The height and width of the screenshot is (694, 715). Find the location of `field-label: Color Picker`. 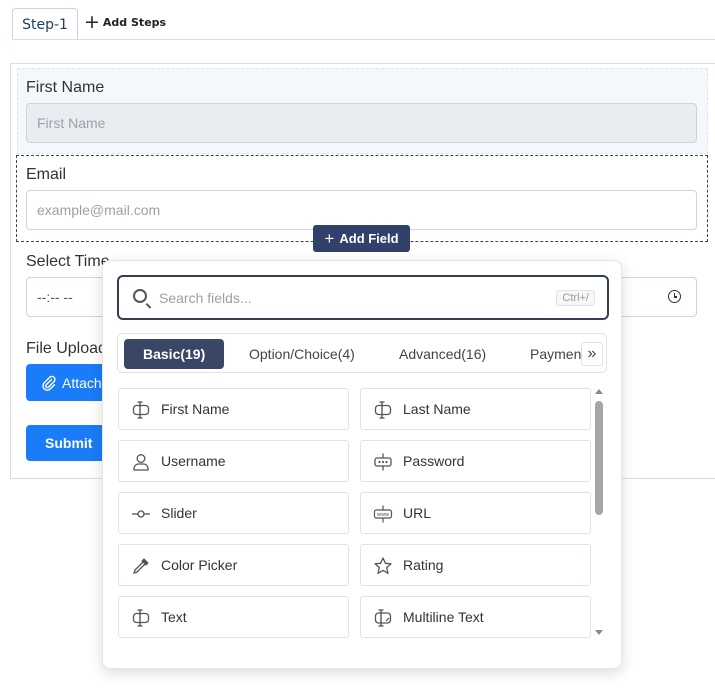

field-label: Color Picker is located at coordinates (199, 565).